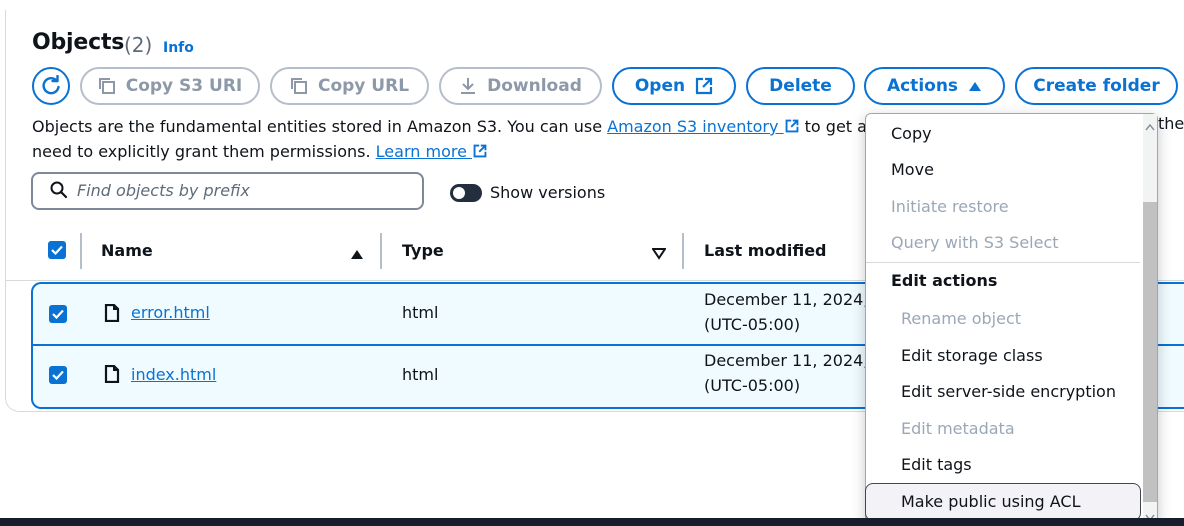  Describe the element at coordinates (138, 45) in the screenshot. I see `object-count: (2)` at that location.